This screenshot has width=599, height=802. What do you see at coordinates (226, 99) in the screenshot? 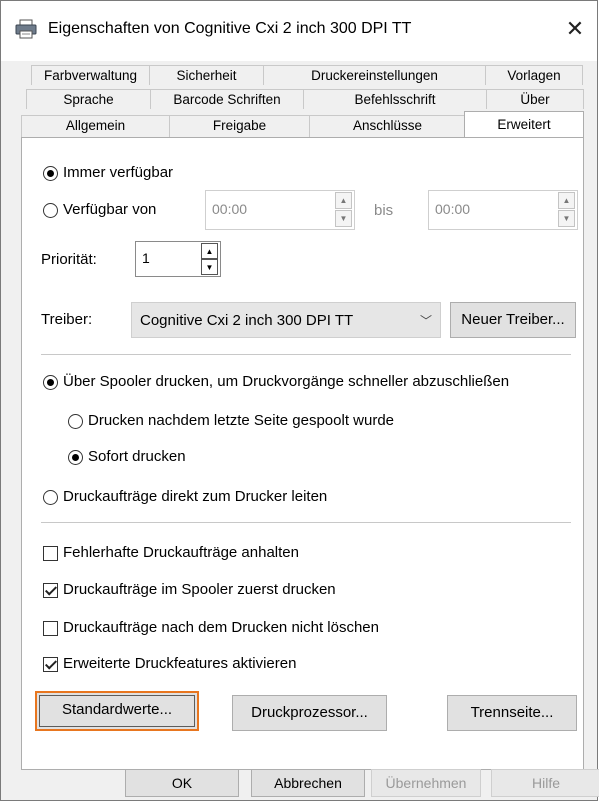
I see `tab-barcode-schriften: Barcode Schriften` at bounding box center [226, 99].